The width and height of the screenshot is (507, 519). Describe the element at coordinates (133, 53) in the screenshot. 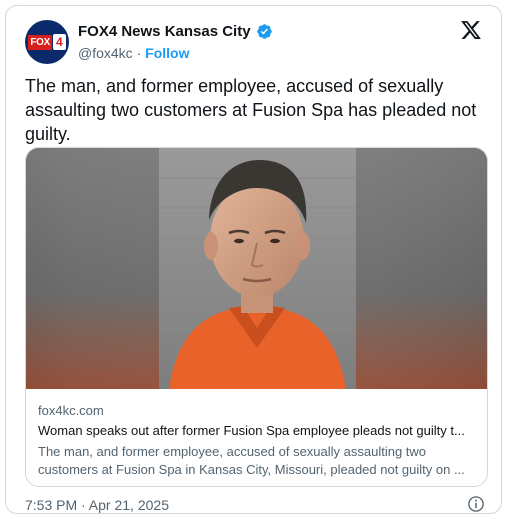

I see `handle-row: @fox4kc · Follow` at that location.